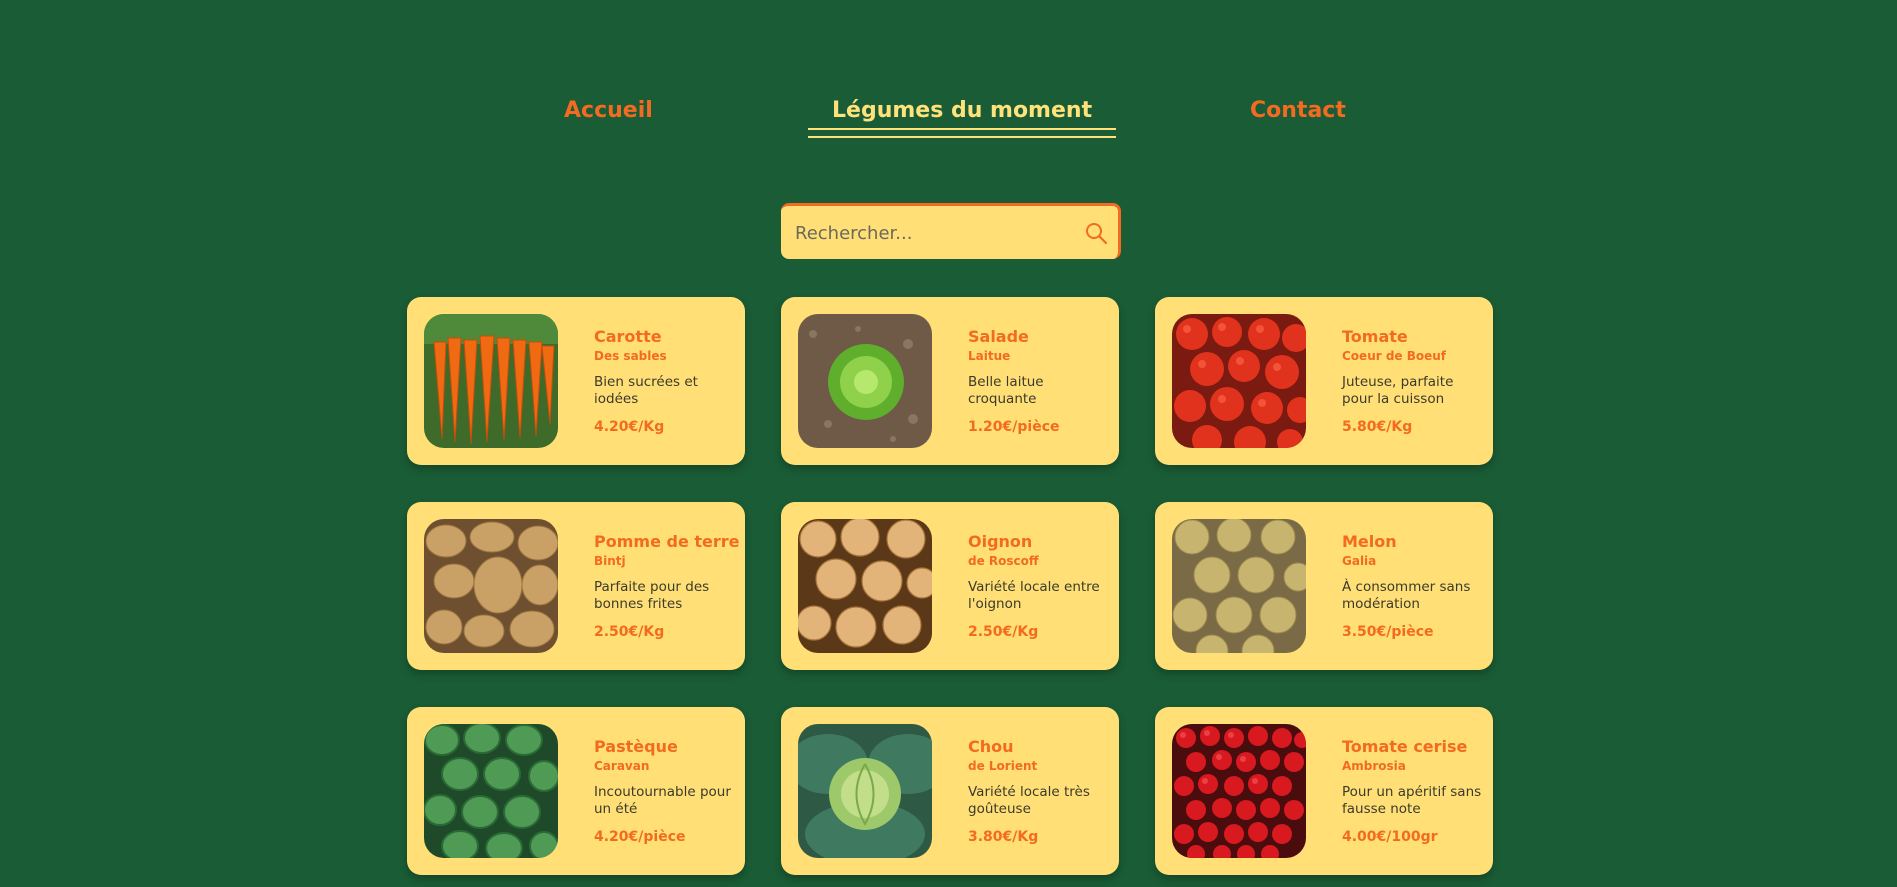 The height and width of the screenshot is (887, 1897). I want to click on product-price: 4.00€/100gr, so click(1390, 837).